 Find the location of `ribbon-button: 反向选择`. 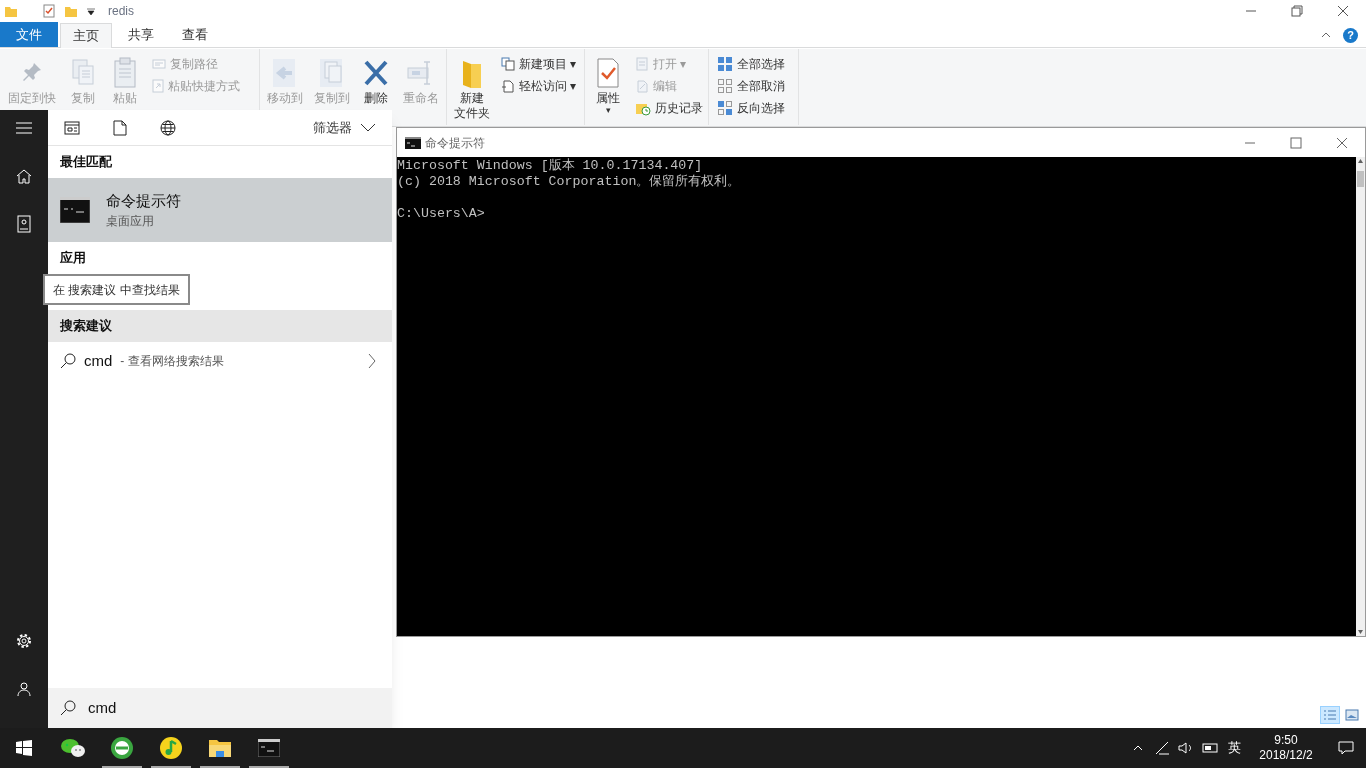

ribbon-button: 反向选择 is located at coordinates (751, 108).